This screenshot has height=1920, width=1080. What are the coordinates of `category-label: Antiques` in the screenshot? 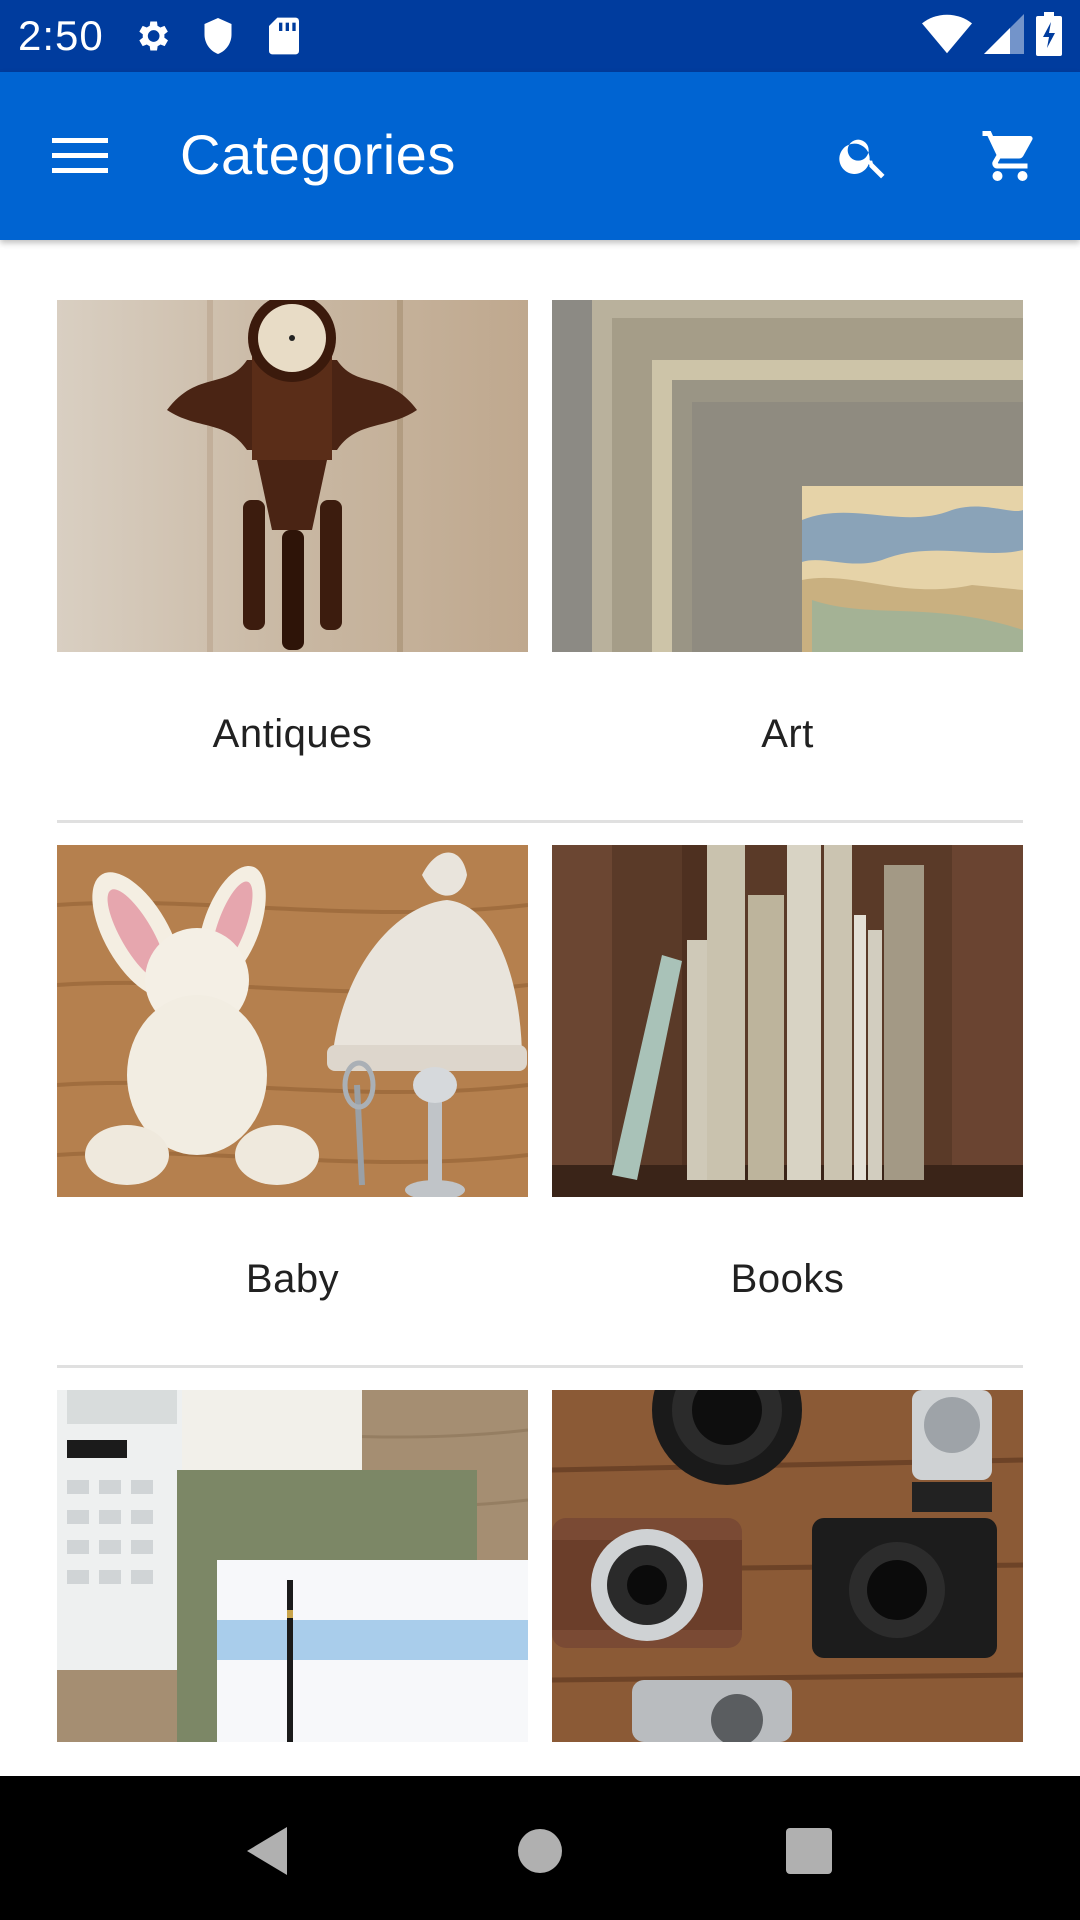 It's located at (292, 734).